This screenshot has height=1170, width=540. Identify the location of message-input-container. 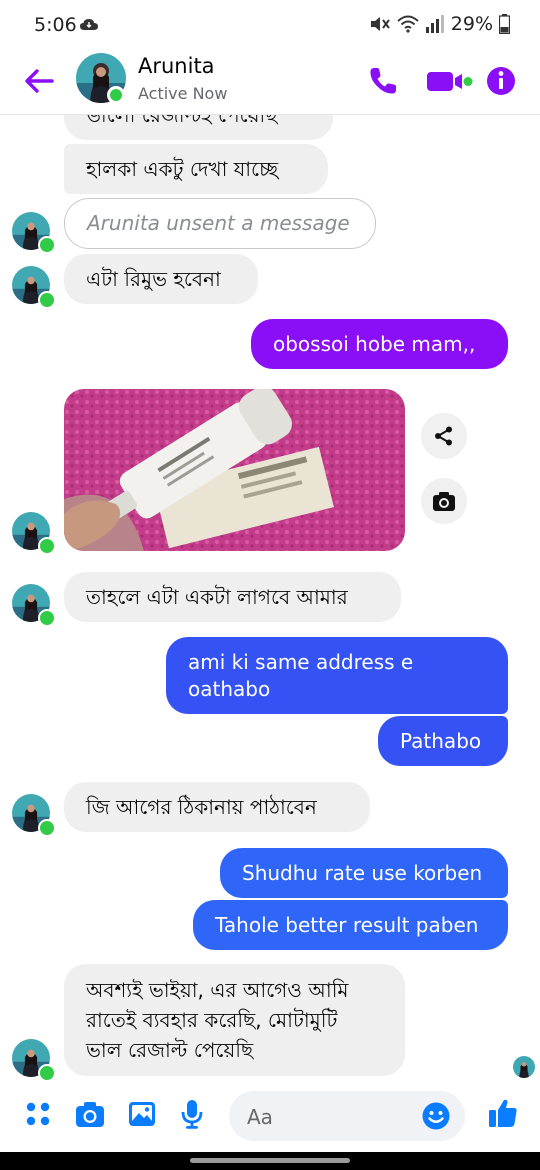
(347, 1117).